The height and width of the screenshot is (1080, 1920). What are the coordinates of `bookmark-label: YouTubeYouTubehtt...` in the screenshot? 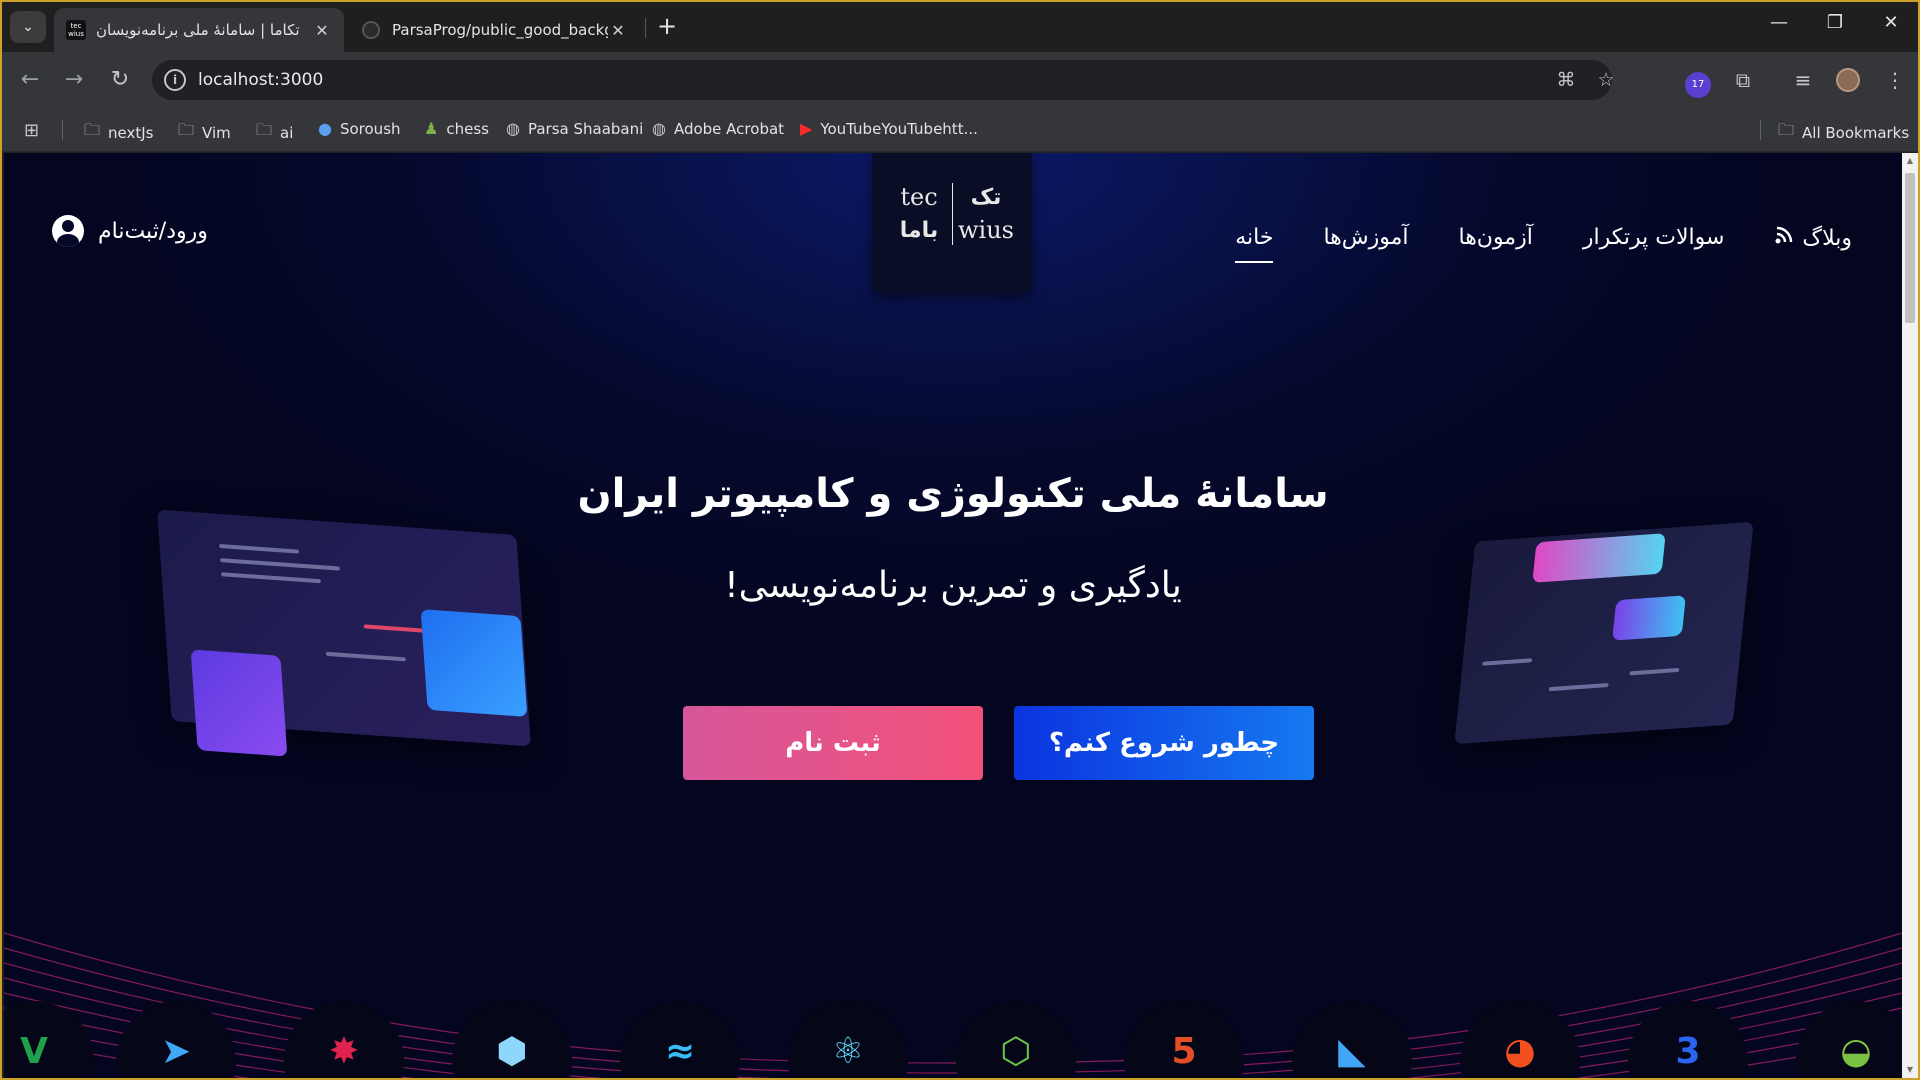 It's located at (899, 128).